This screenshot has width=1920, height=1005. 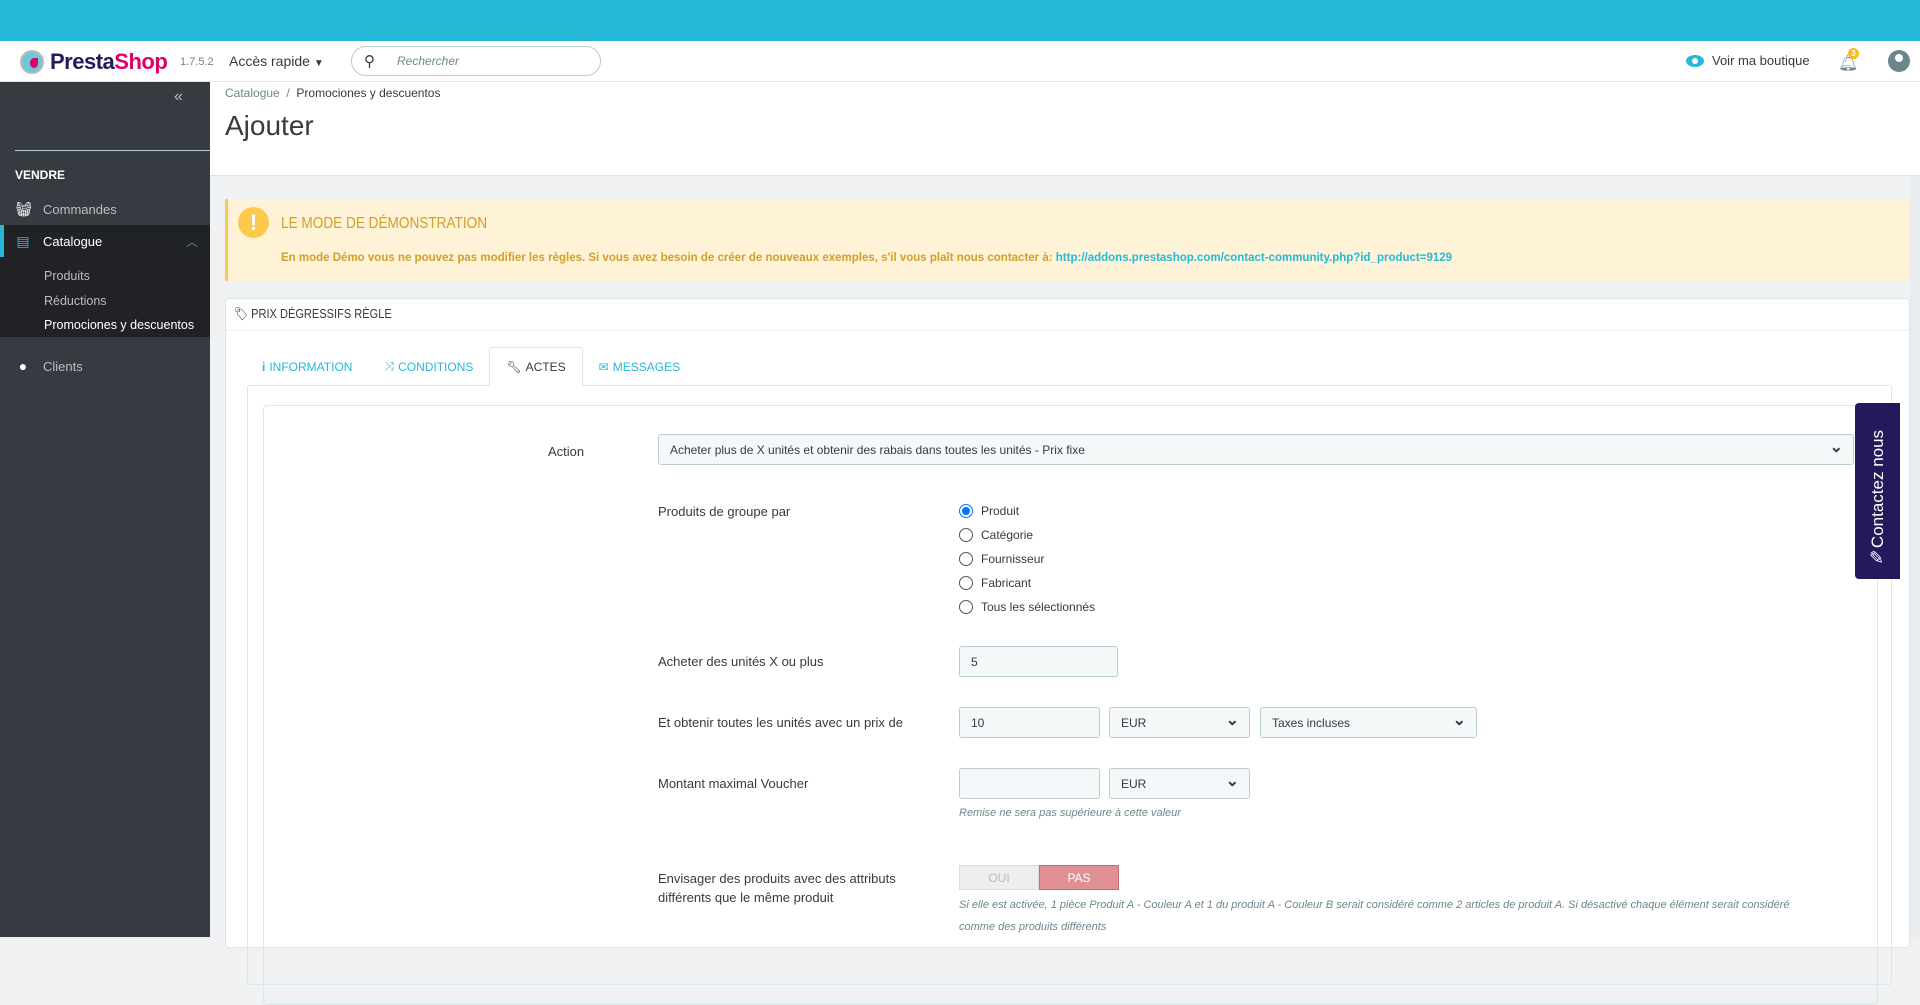 I want to click on chevron-up-icon: ︿, so click(x=191, y=241).